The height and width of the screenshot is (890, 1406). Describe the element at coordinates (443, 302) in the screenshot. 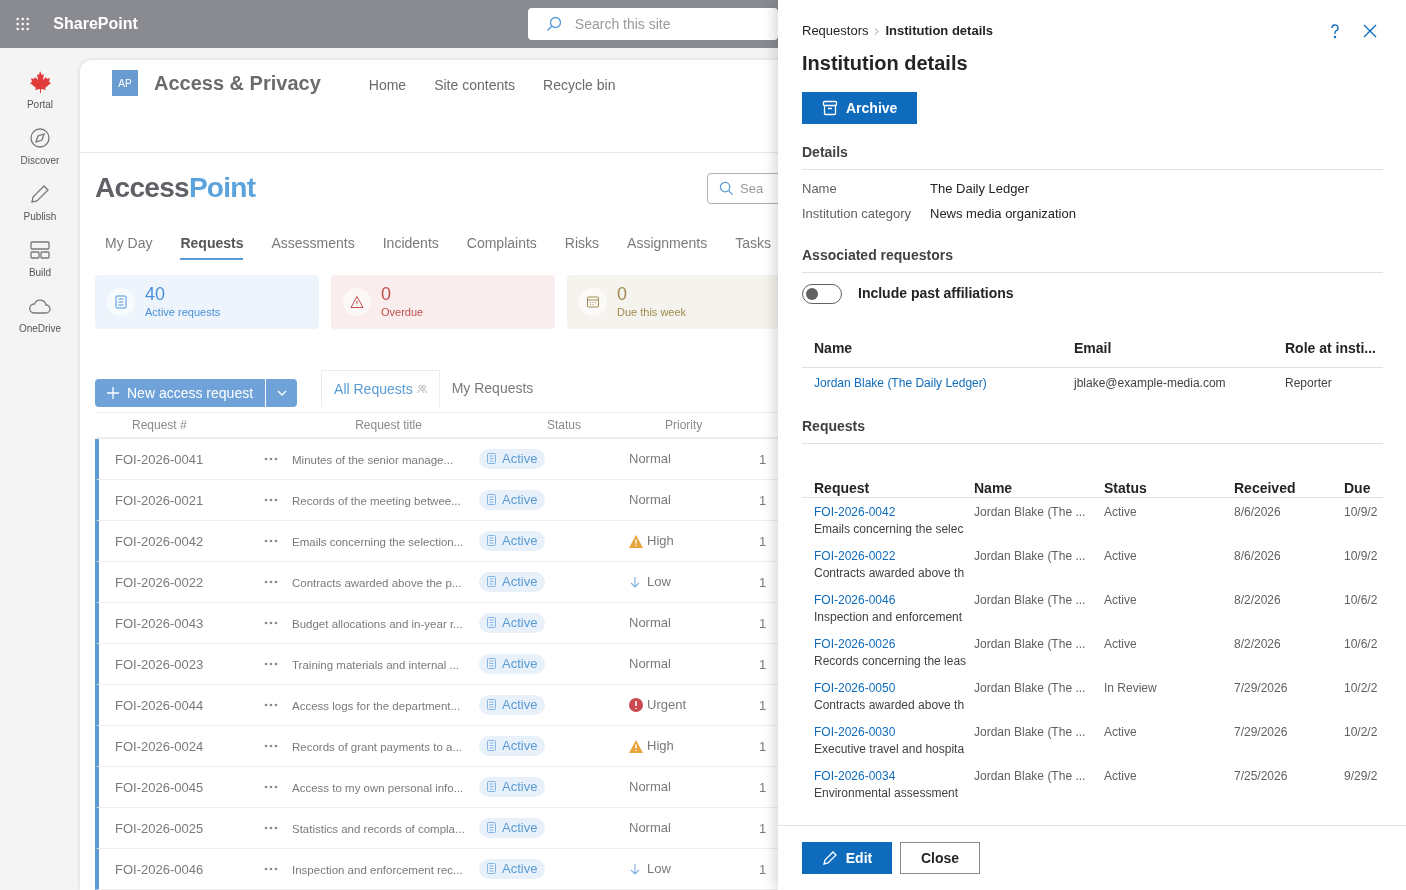

I see `stat-card: 0 Overdue` at that location.